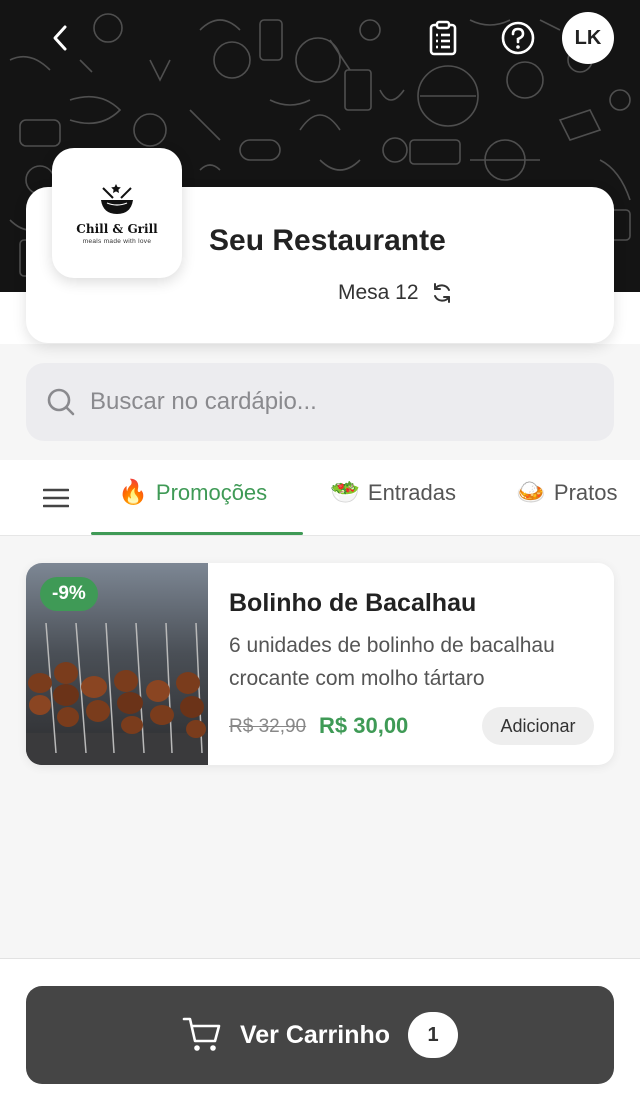 This screenshot has width=640, height=1107. I want to click on curry-plate-icon: 🍛, so click(531, 492).